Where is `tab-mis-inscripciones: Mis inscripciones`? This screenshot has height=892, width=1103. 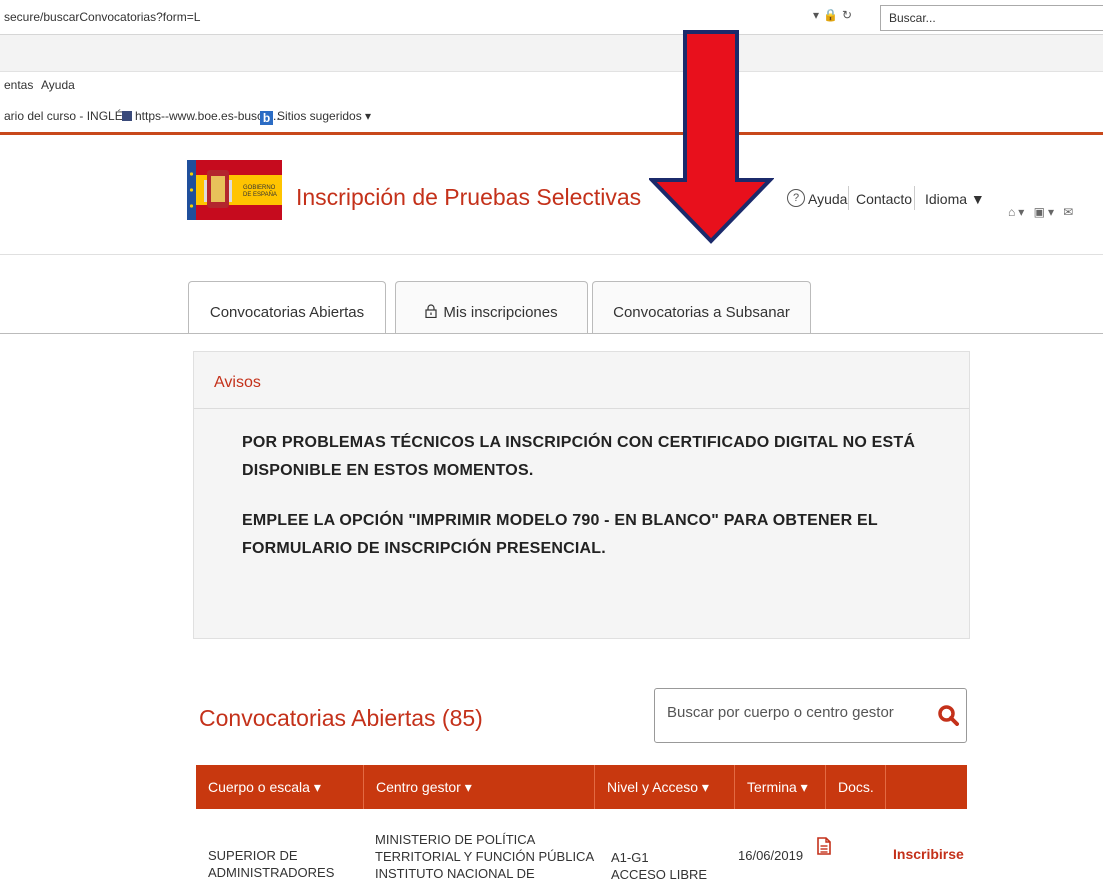 tab-mis-inscripciones: Mis inscripciones is located at coordinates (491, 307).